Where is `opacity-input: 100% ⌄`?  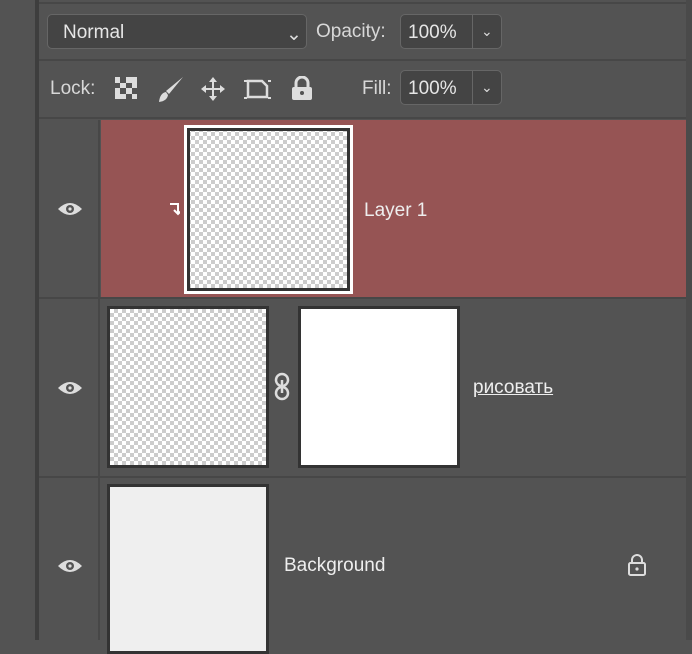
opacity-input: 100% ⌄ is located at coordinates (451, 31).